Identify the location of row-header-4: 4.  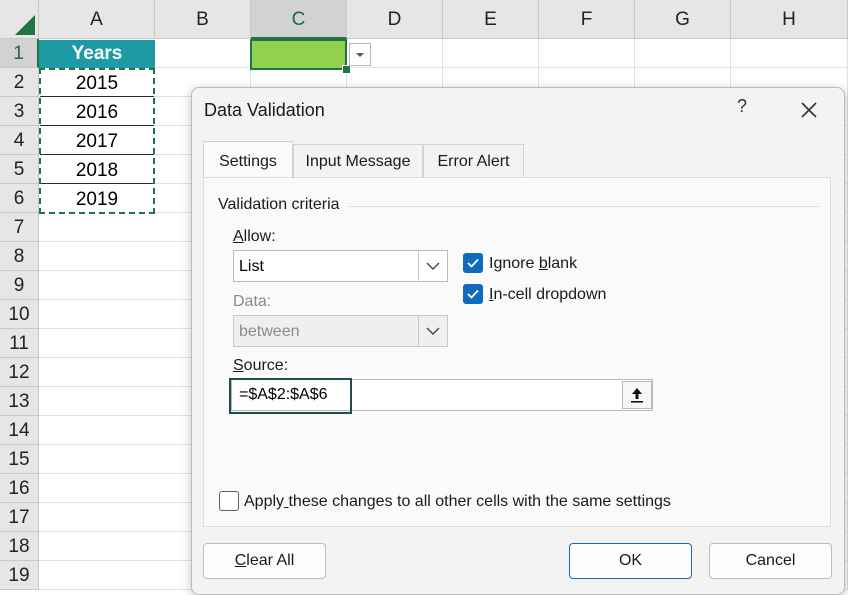
(19, 140).